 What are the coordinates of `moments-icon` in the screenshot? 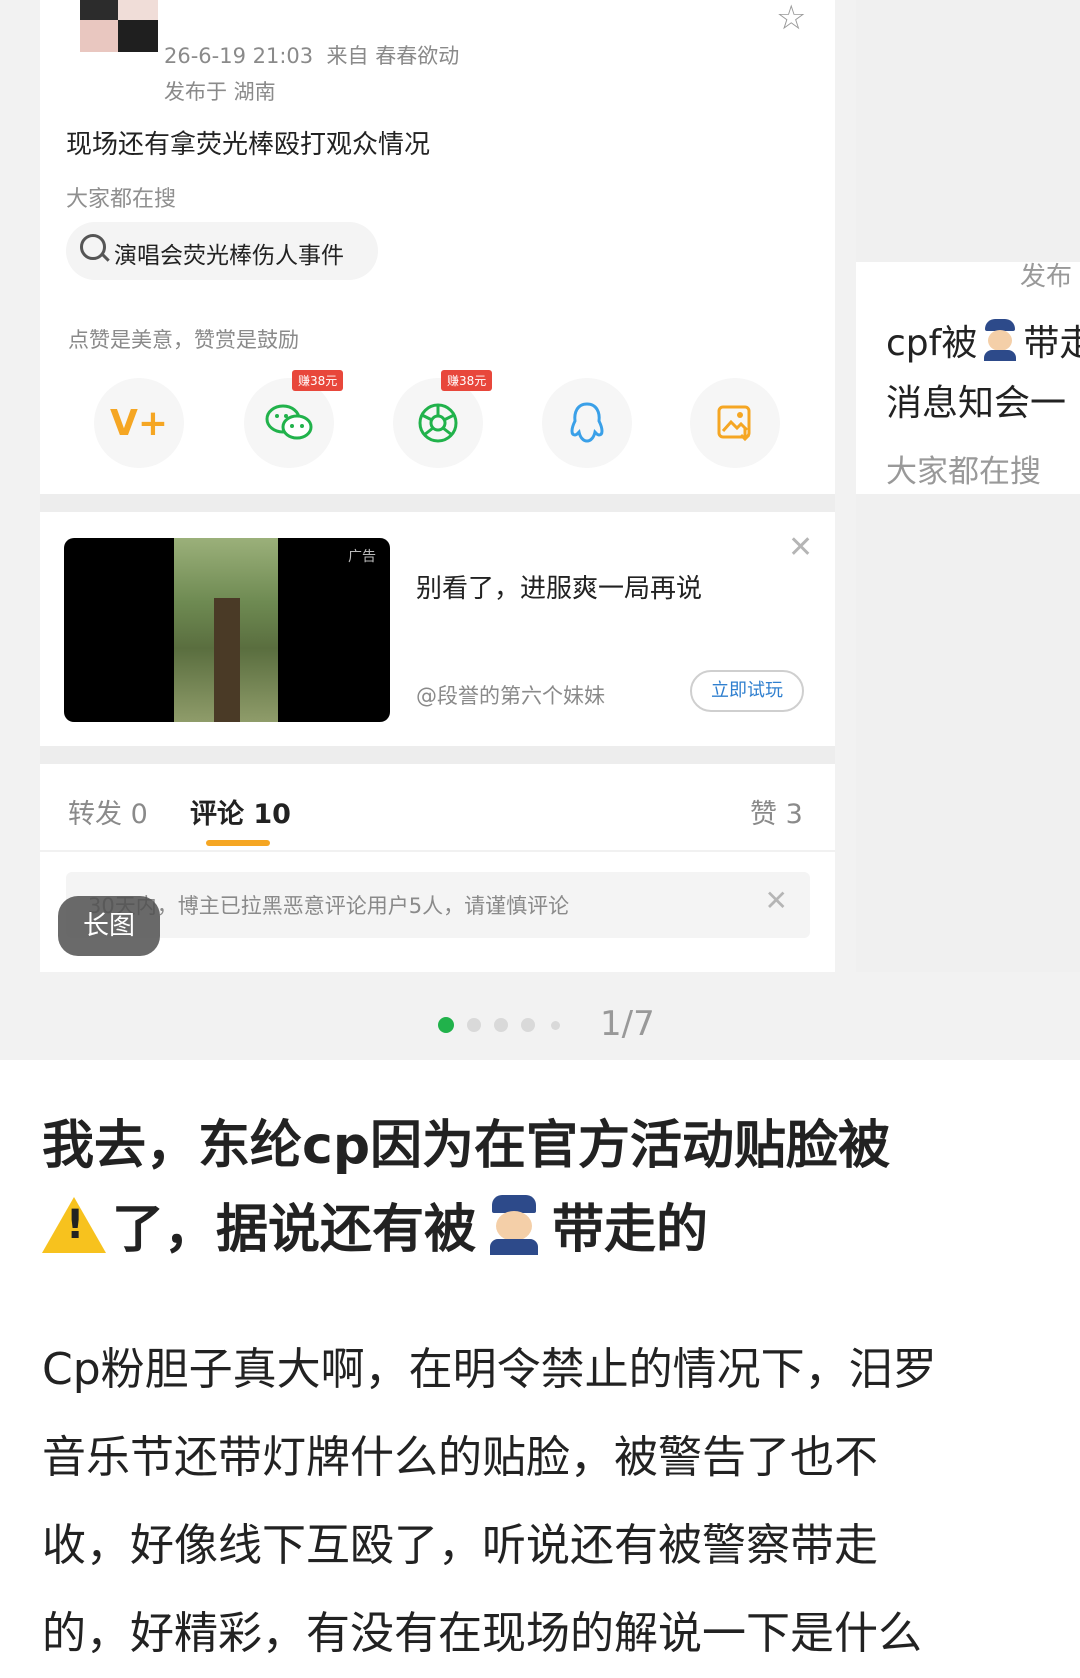 It's located at (438, 423).